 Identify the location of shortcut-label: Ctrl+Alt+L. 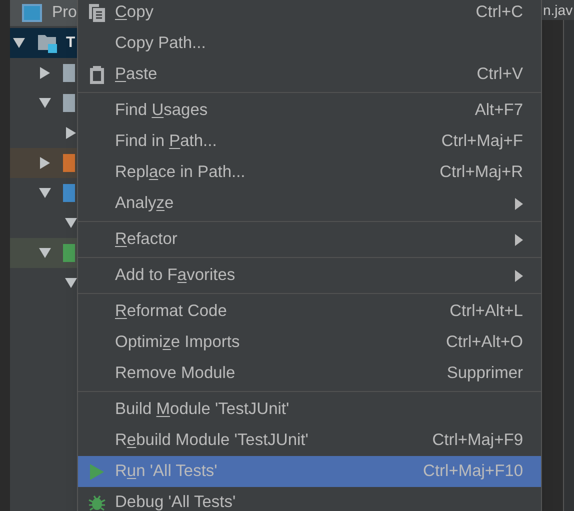
(486, 311).